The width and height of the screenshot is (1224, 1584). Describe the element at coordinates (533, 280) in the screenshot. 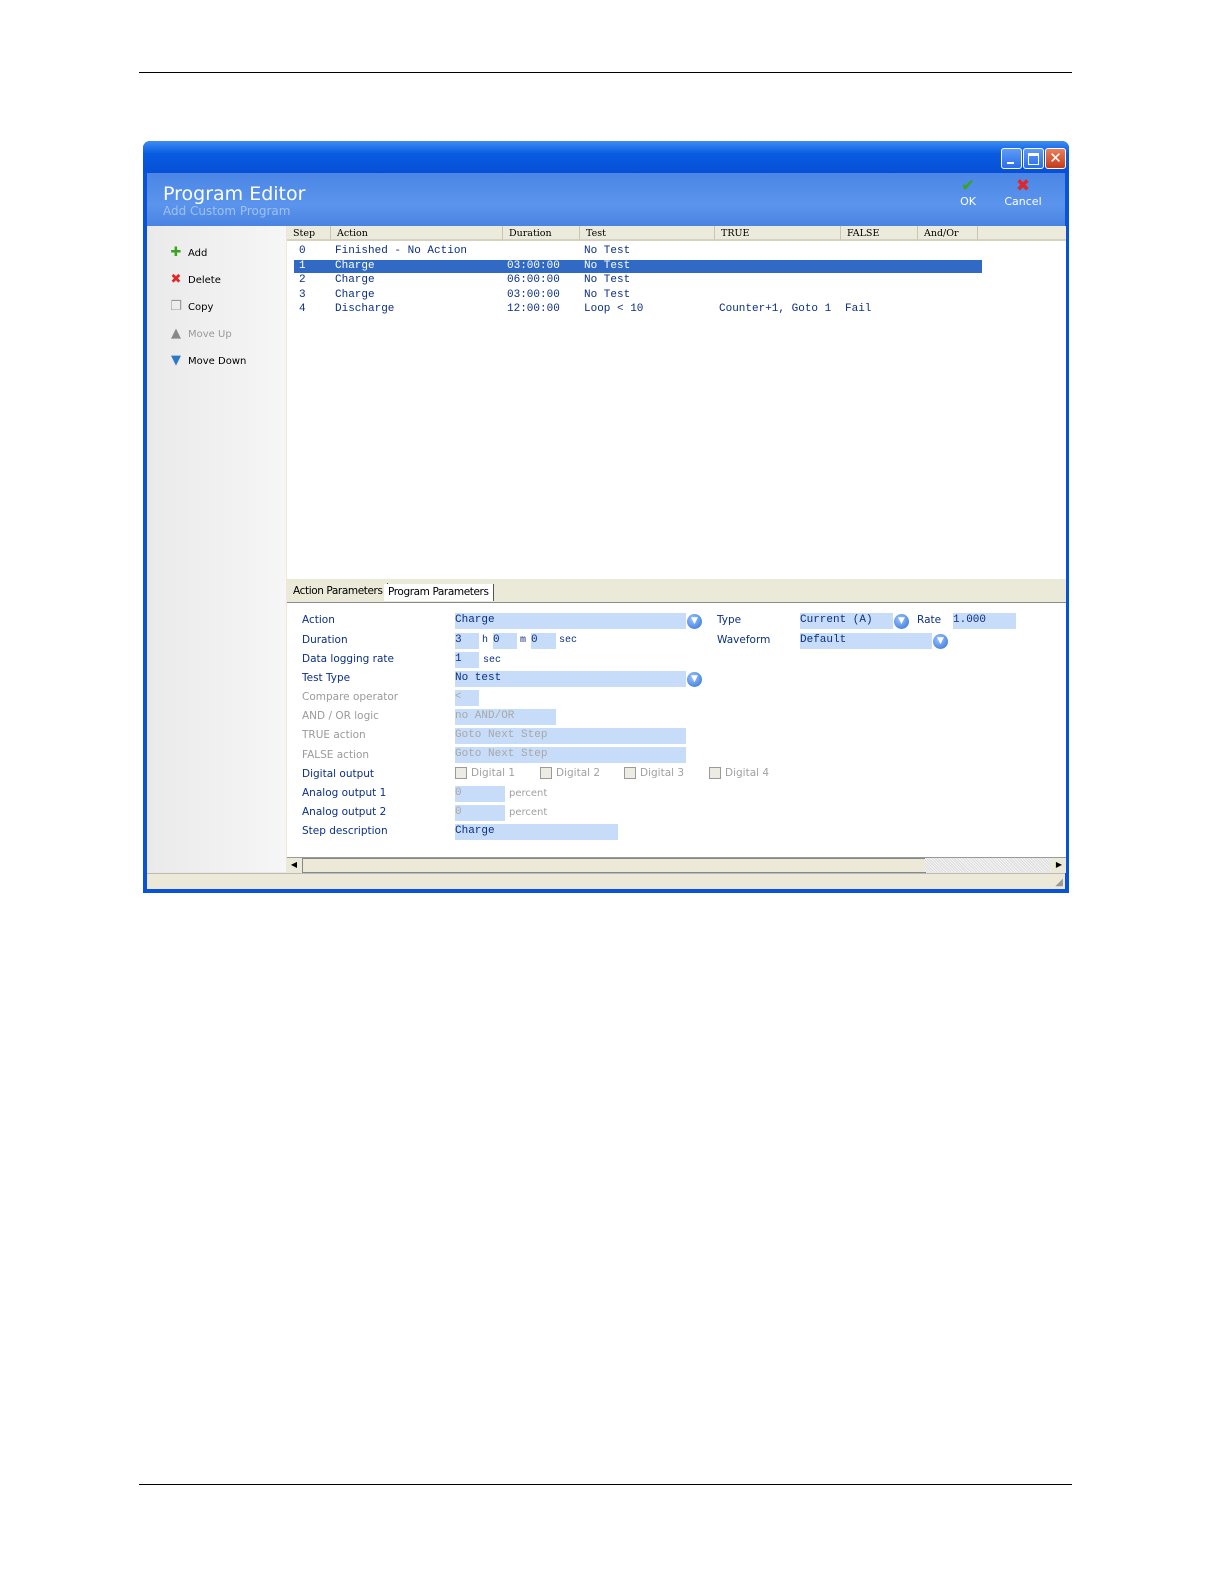

I see `table-cell: 06:00:00` at that location.